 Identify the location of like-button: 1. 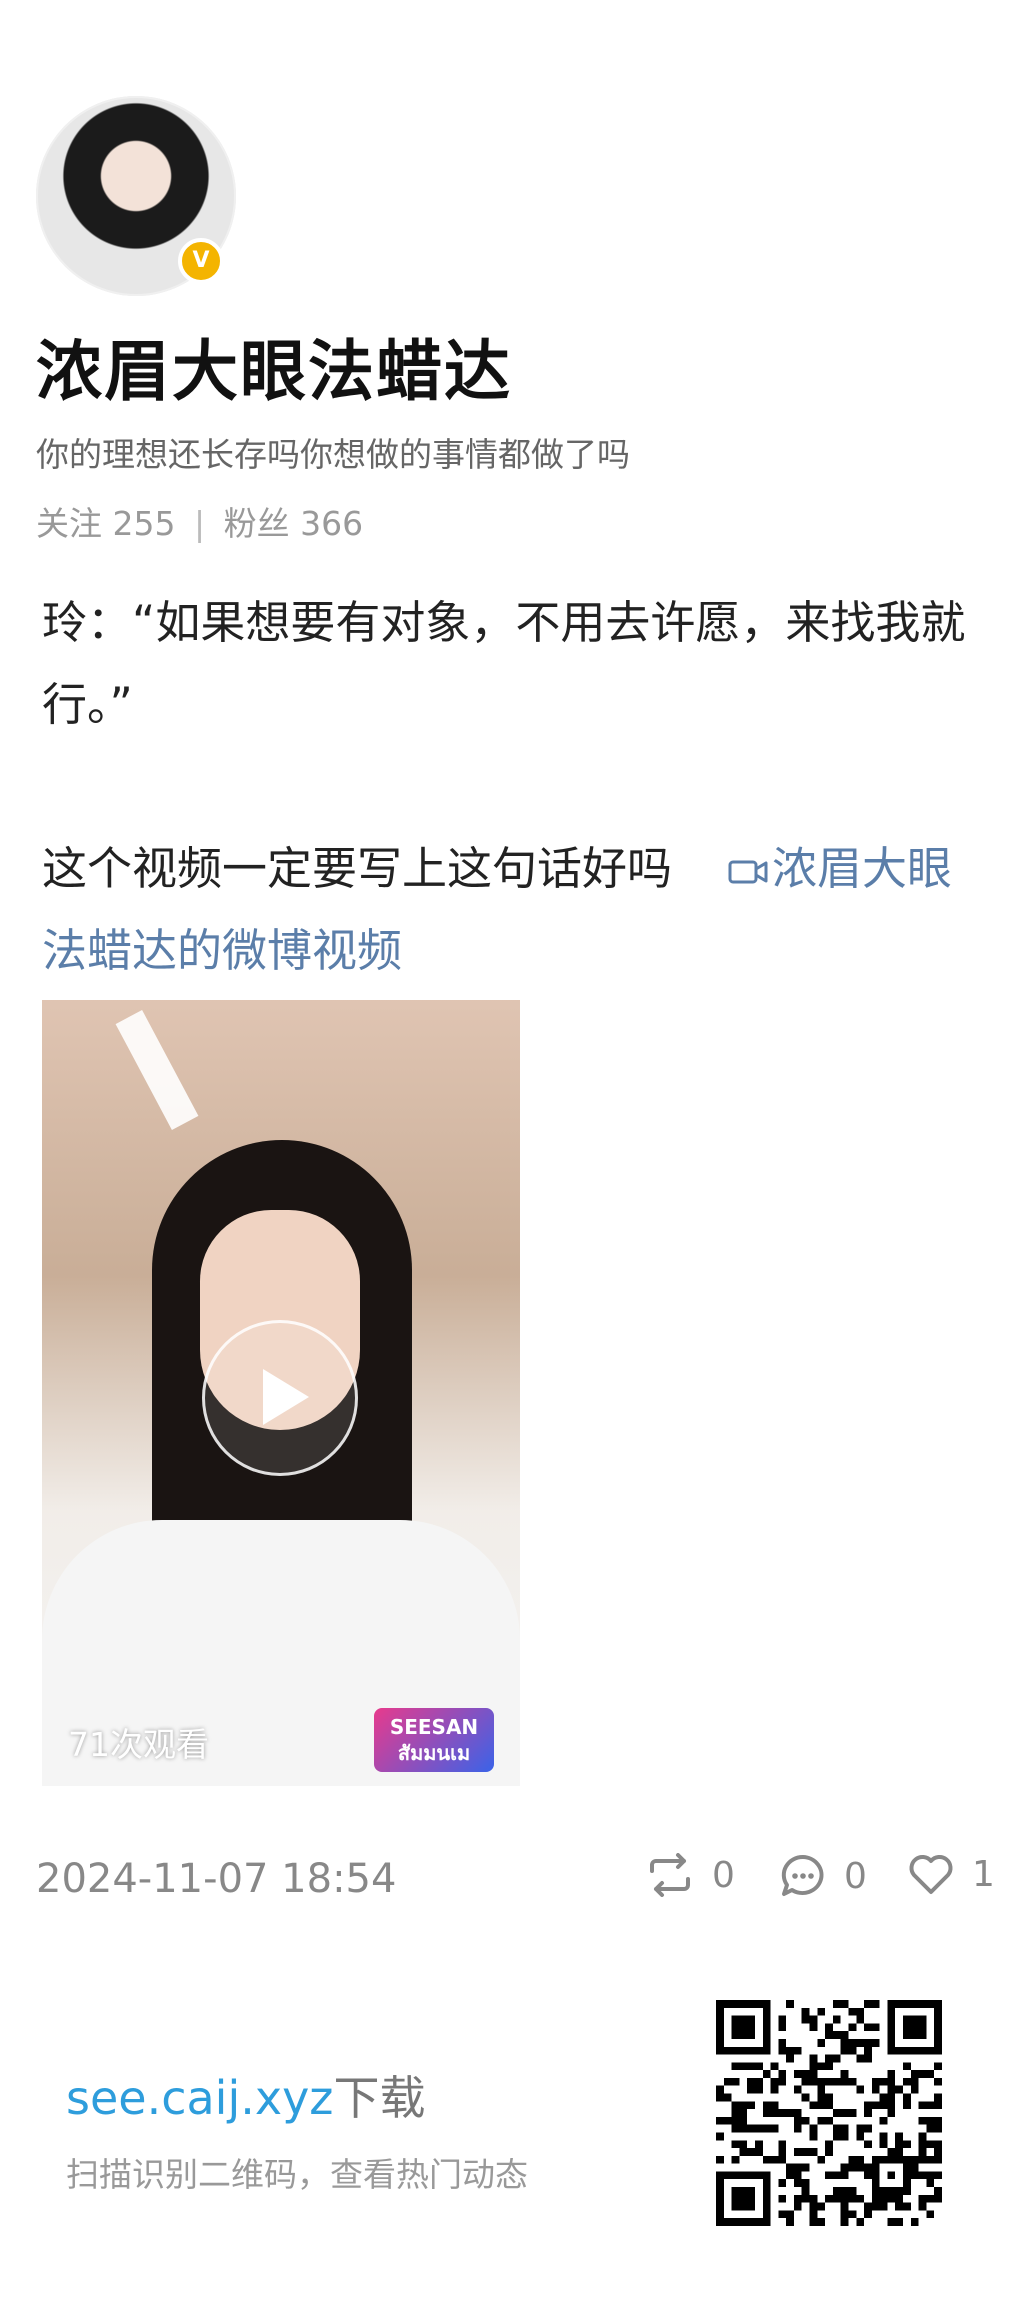
(951, 1874).